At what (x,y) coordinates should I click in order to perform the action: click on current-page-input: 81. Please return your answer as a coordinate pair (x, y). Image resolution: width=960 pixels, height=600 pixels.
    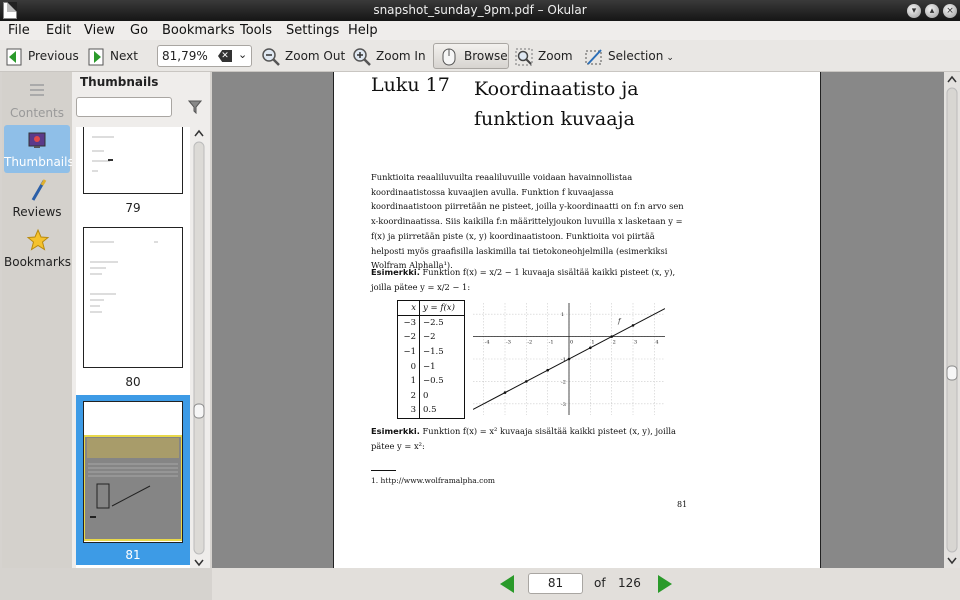
    Looking at the image, I should click on (555, 583).